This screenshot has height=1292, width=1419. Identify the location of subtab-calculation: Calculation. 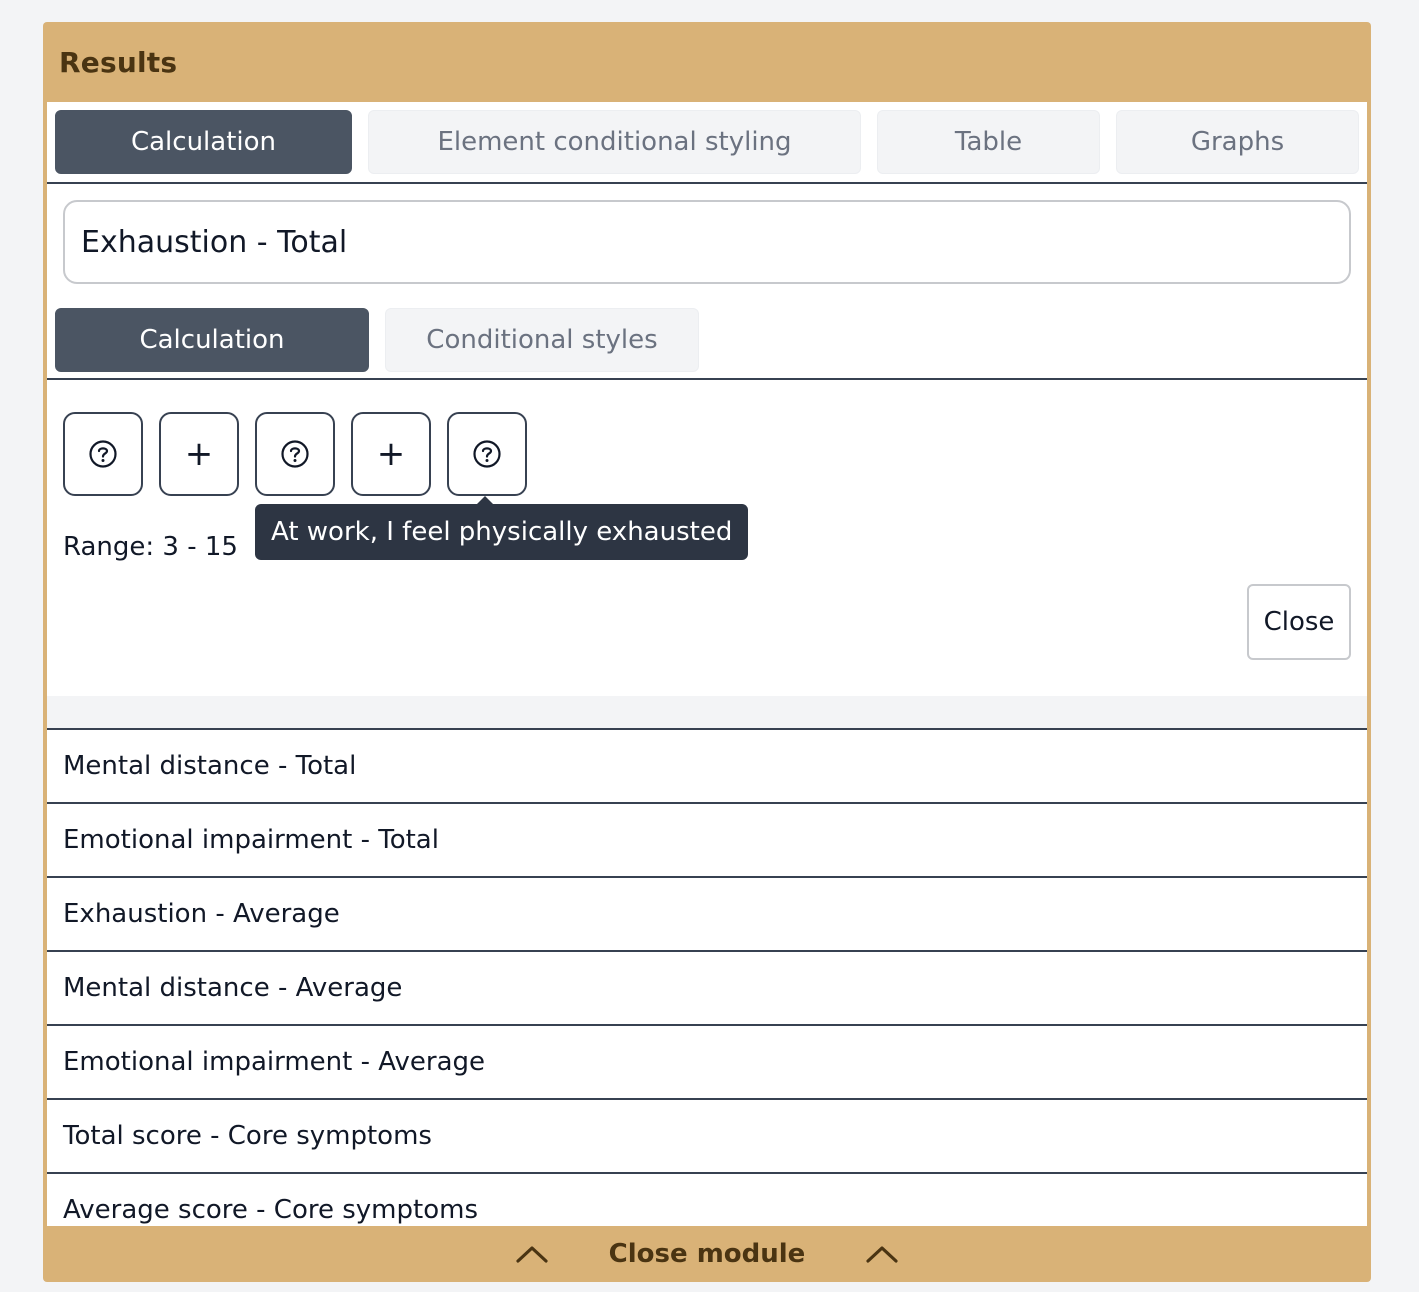
(212, 340).